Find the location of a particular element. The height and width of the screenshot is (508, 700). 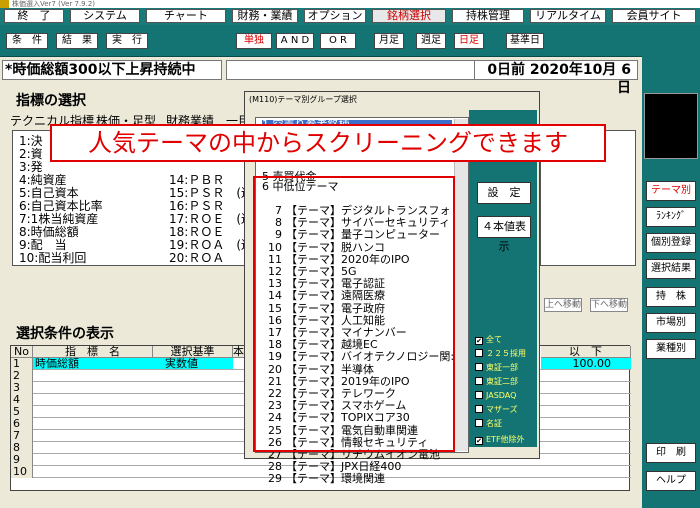

menu-holdings: 持株管理 is located at coordinates (488, 16).